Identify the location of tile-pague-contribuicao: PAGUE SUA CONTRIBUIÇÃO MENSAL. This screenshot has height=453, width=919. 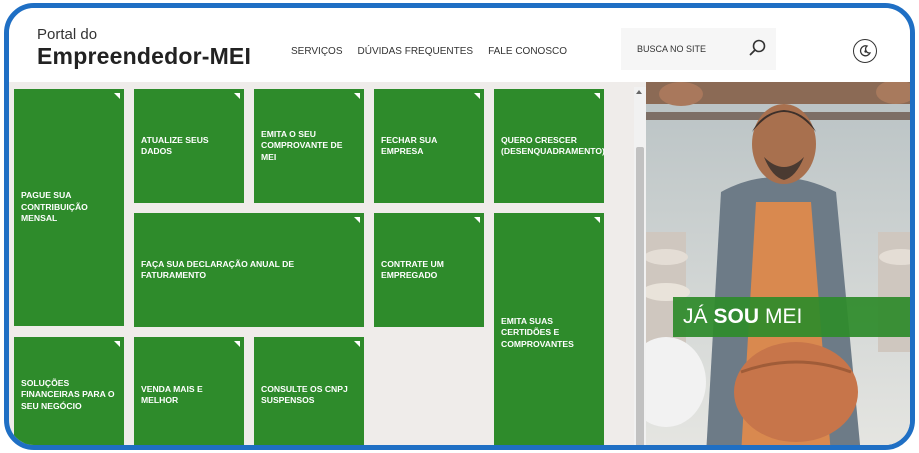
(69, 207).